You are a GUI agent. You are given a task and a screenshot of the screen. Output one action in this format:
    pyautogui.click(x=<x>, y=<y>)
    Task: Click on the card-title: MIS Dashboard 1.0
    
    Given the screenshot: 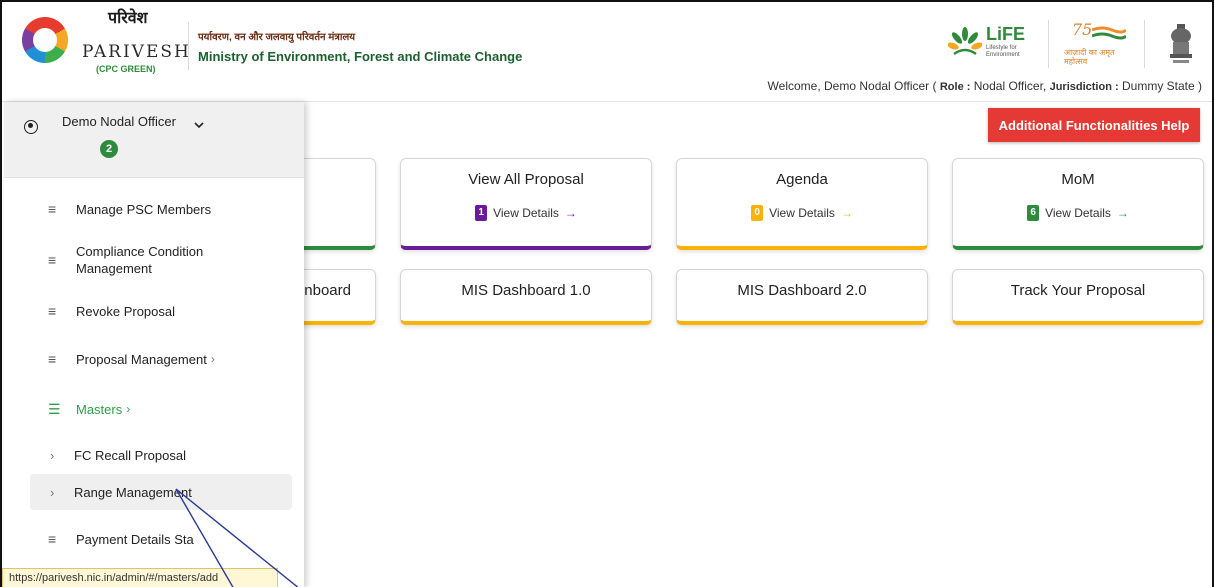 What is the action you would take?
    pyautogui.click(x=526, y=290)
    